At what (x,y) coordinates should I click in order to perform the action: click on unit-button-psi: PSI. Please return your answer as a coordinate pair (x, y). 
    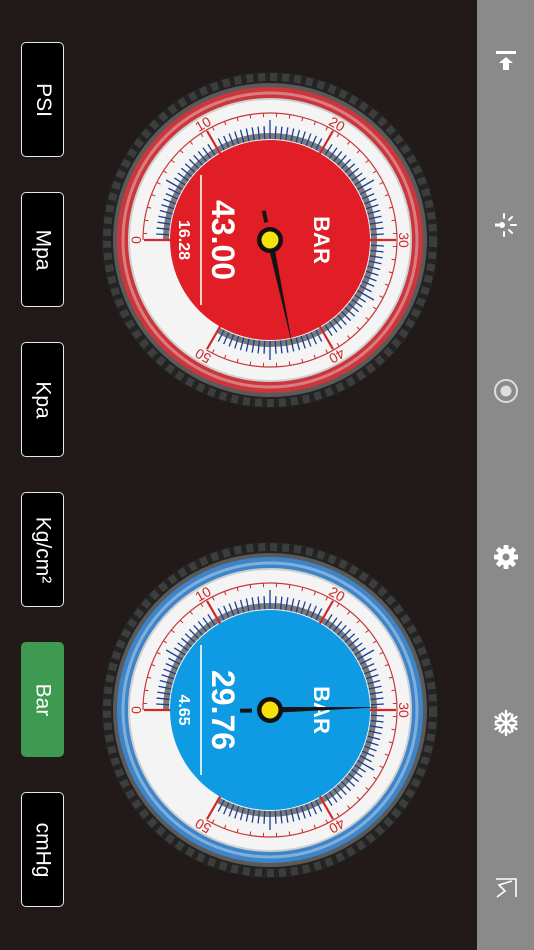
    Looking at the image, I should click on (42, 99).